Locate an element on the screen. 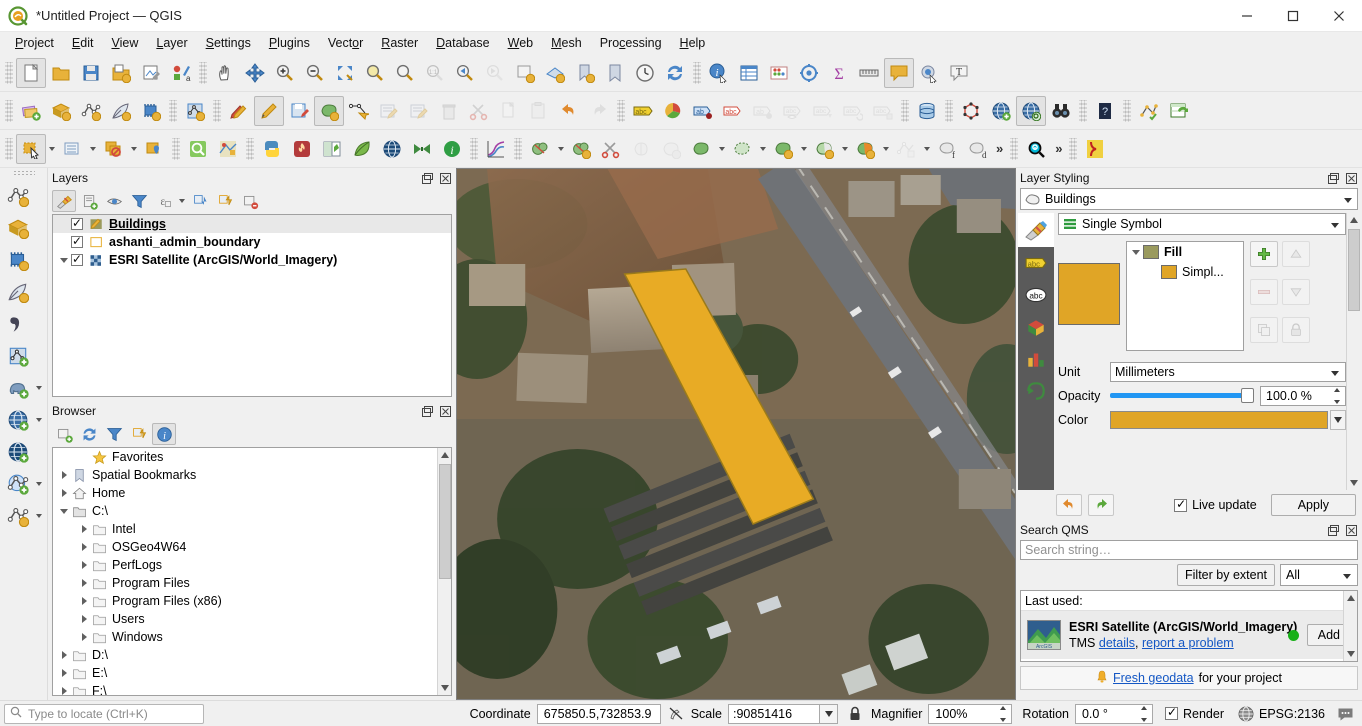 The height and width of the screenshot is (726, 1362). close-button is located at coordinates (1339, 16).